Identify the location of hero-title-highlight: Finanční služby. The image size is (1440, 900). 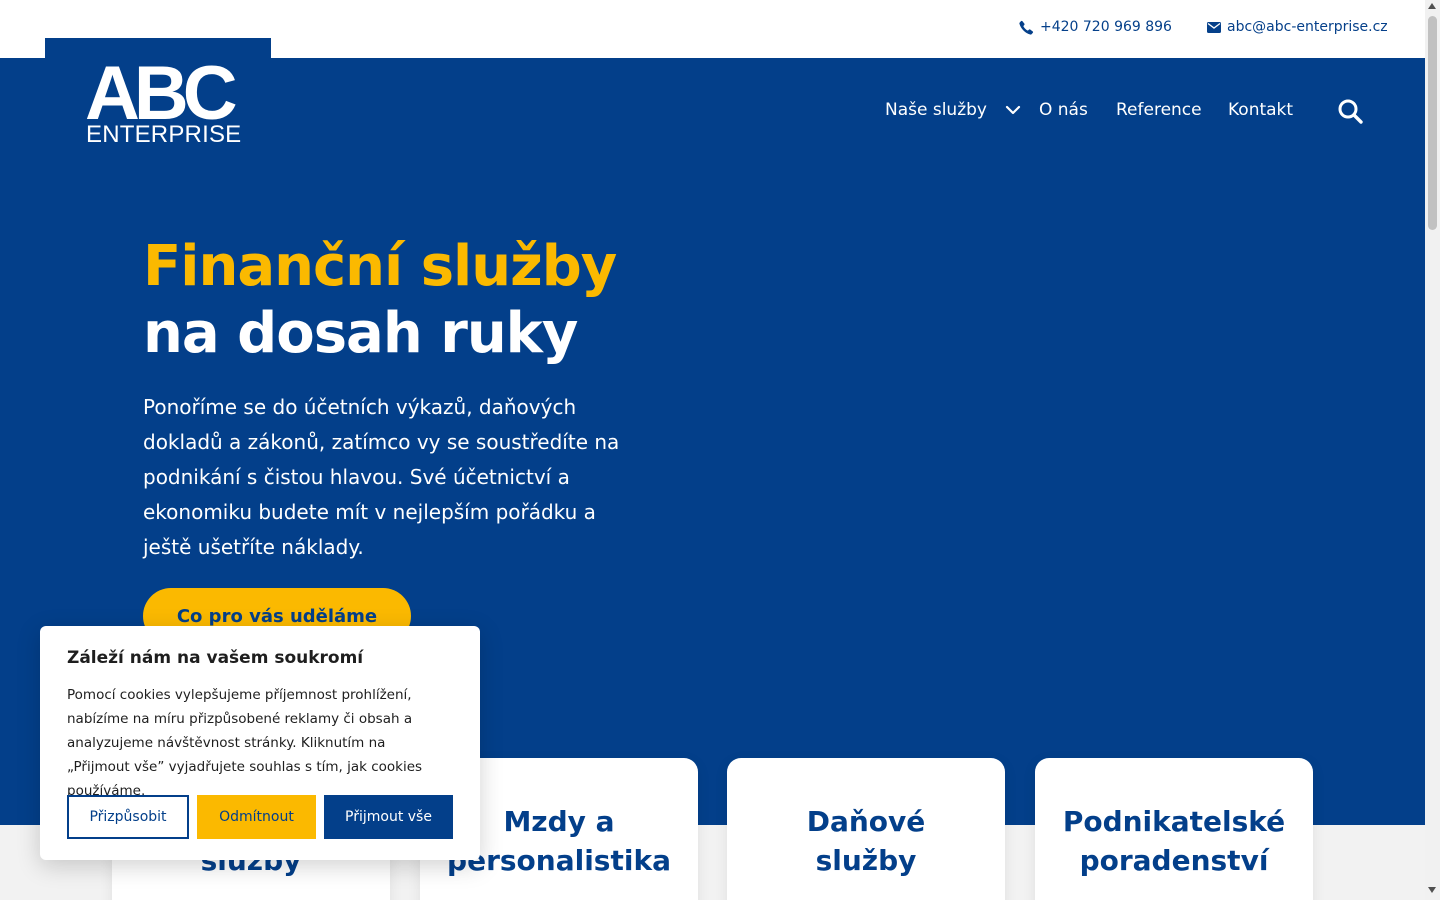
(380, 266).